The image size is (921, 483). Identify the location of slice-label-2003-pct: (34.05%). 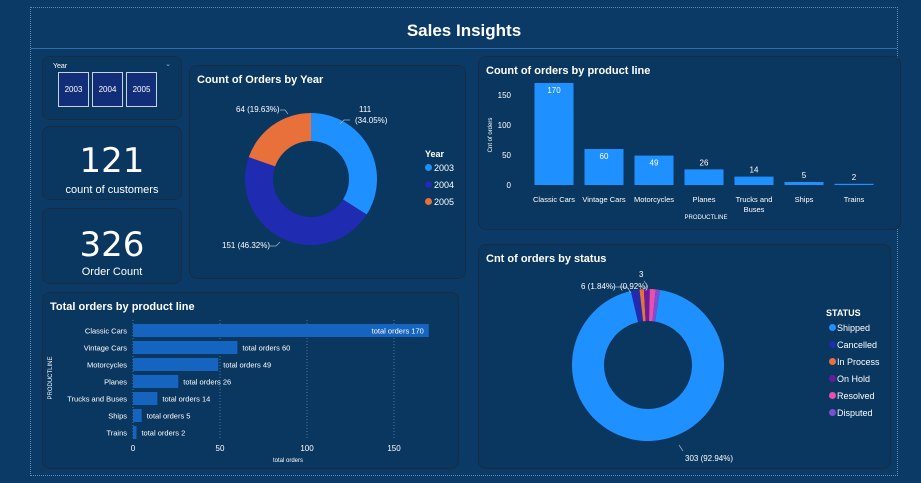
(371, 120).